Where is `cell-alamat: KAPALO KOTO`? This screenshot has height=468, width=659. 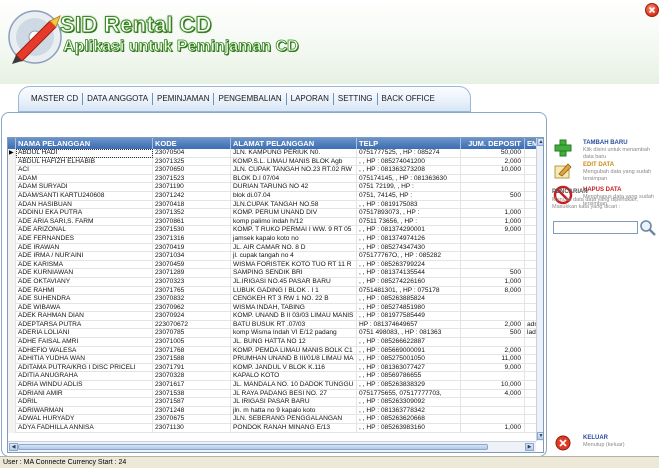 cell-alamat: KAPALO KOTO is located at coordinates (294, 377).